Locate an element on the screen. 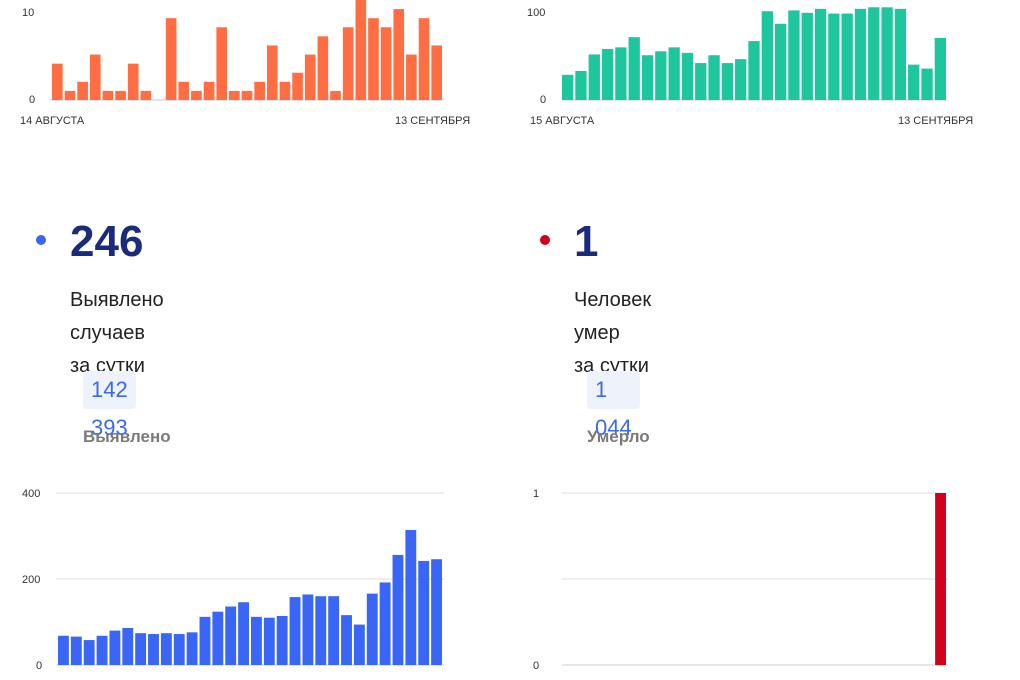 The image size is (1020, 680). bars is located at coordinates (940, 579).